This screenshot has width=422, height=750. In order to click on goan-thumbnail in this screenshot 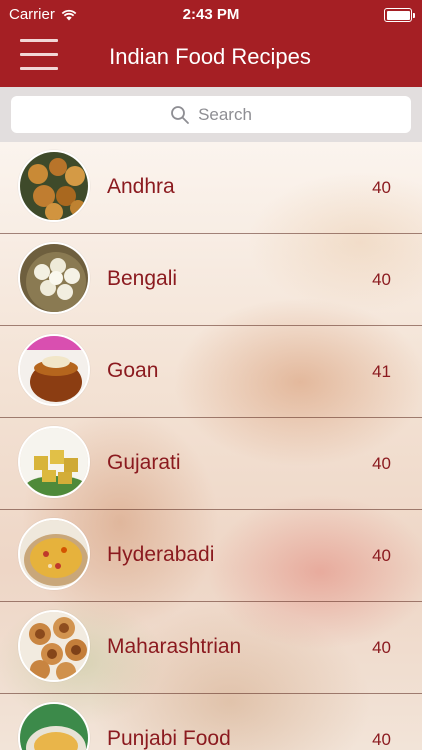, I will do `click(54, 370)`.